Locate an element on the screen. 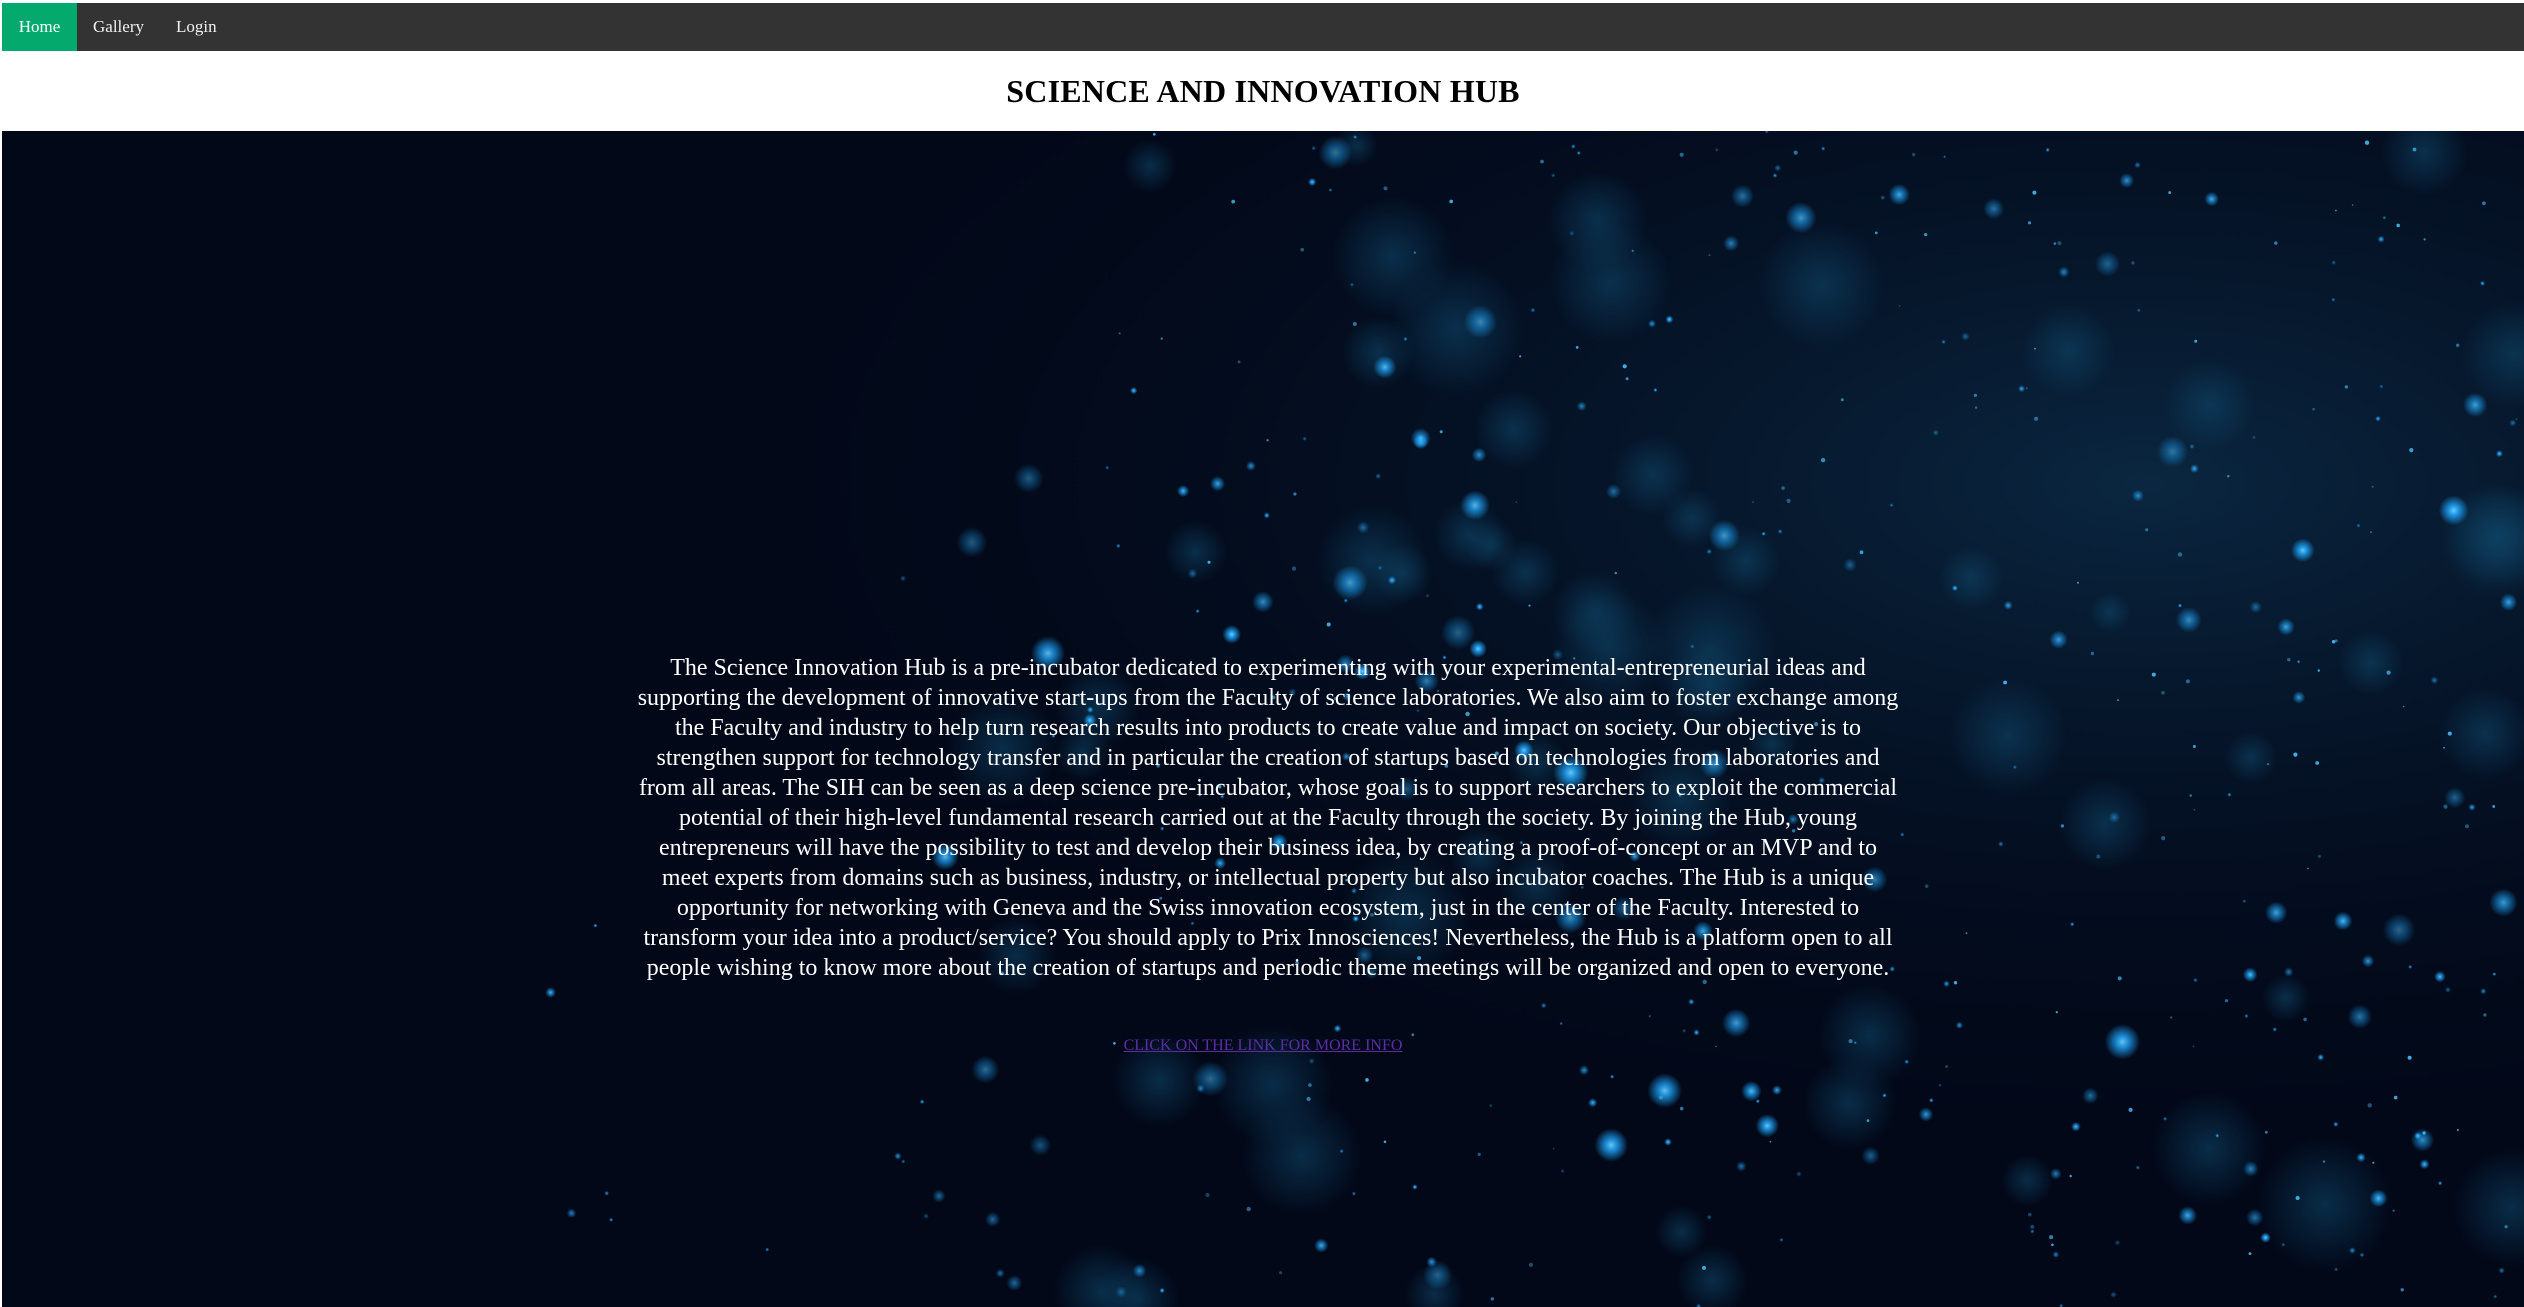 This screenshot has width=2524, height=1307. more-info-link-container: CLICK ON THE LINK FOR MORE INFO is located at coordinates (1263, 1046).